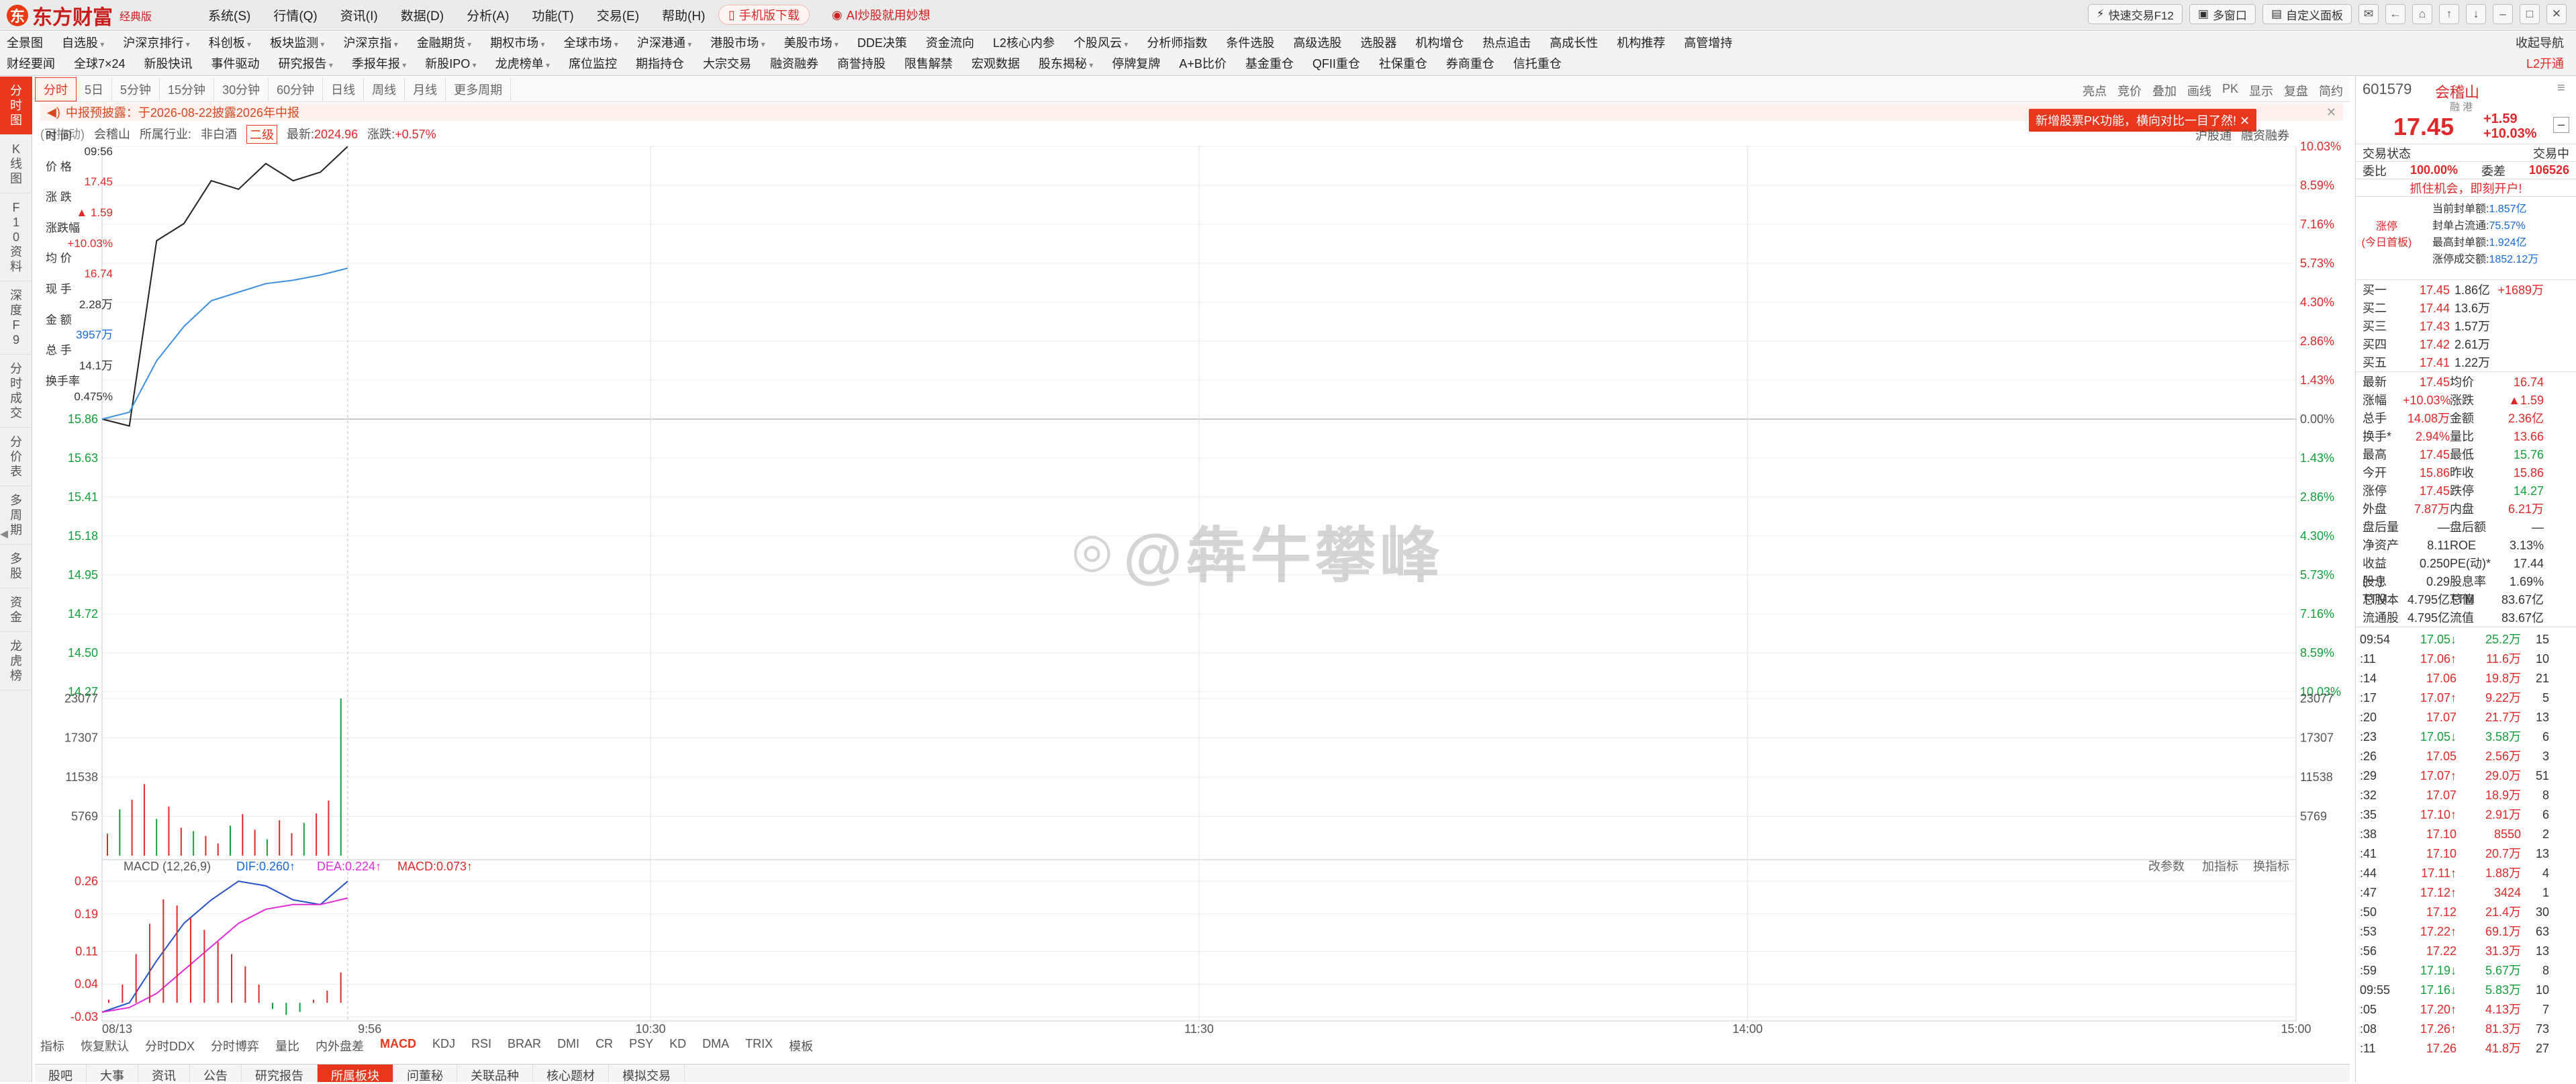 This screenshot has height=1084, width=2576. I want to click on period-tab-5: 60分钟, so click(296, 89).